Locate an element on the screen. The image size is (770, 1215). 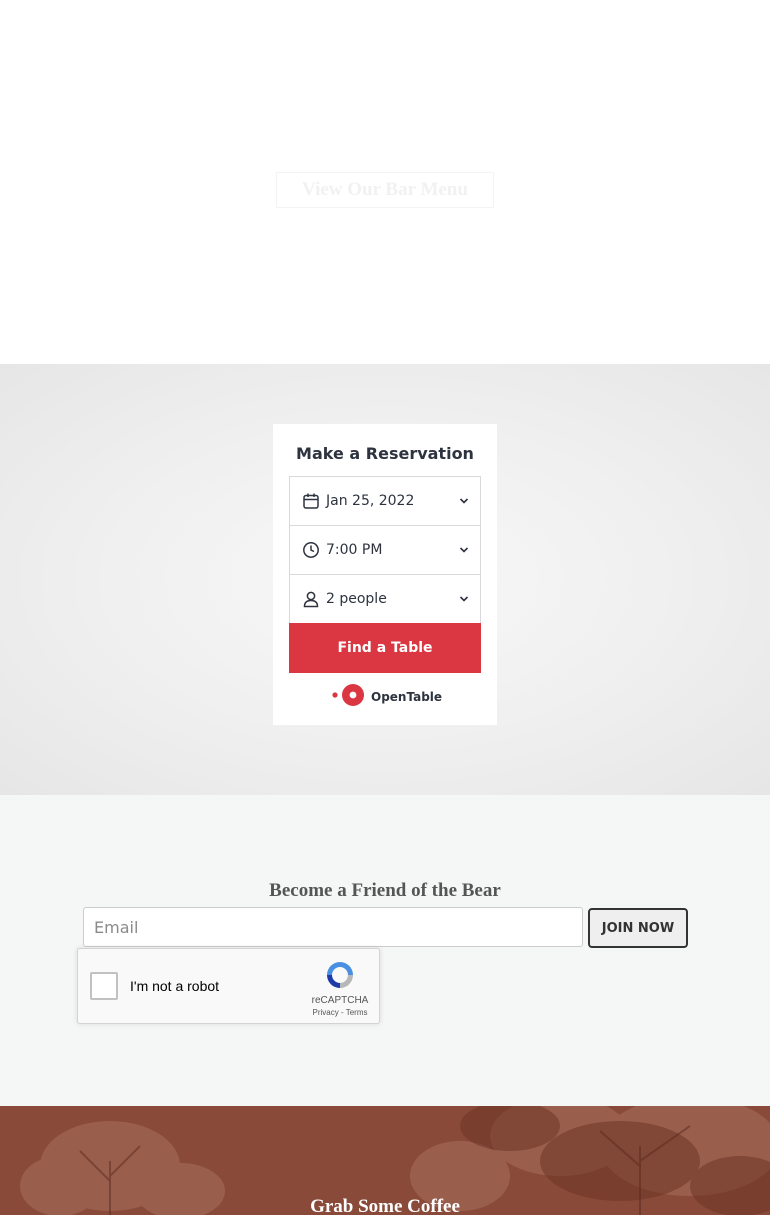
join-now-button: JOIN NOW is located at coordinates (638, 928).